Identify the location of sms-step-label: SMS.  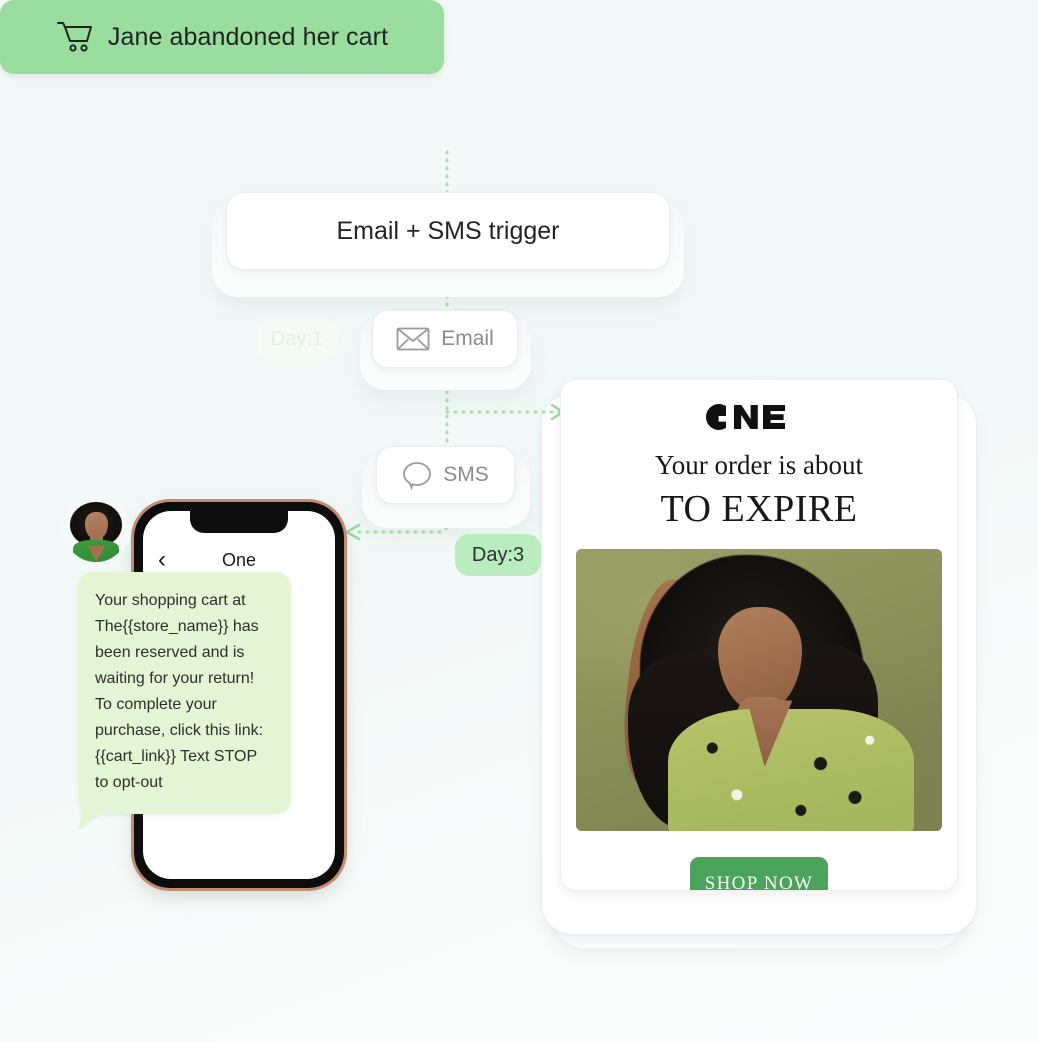
(466, 474).